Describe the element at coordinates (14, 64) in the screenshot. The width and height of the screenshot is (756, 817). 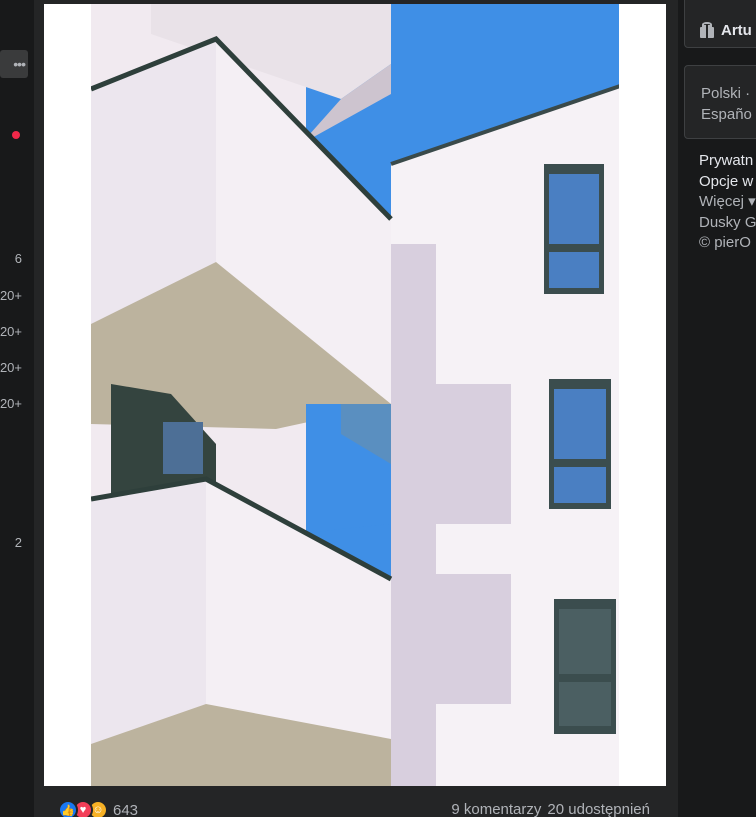
I see `more-options-button: •••` at that location.